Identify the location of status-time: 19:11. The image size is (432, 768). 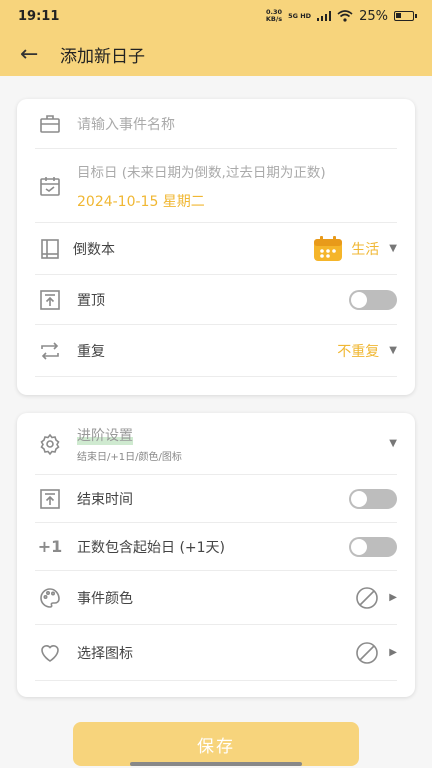
(39, 16).